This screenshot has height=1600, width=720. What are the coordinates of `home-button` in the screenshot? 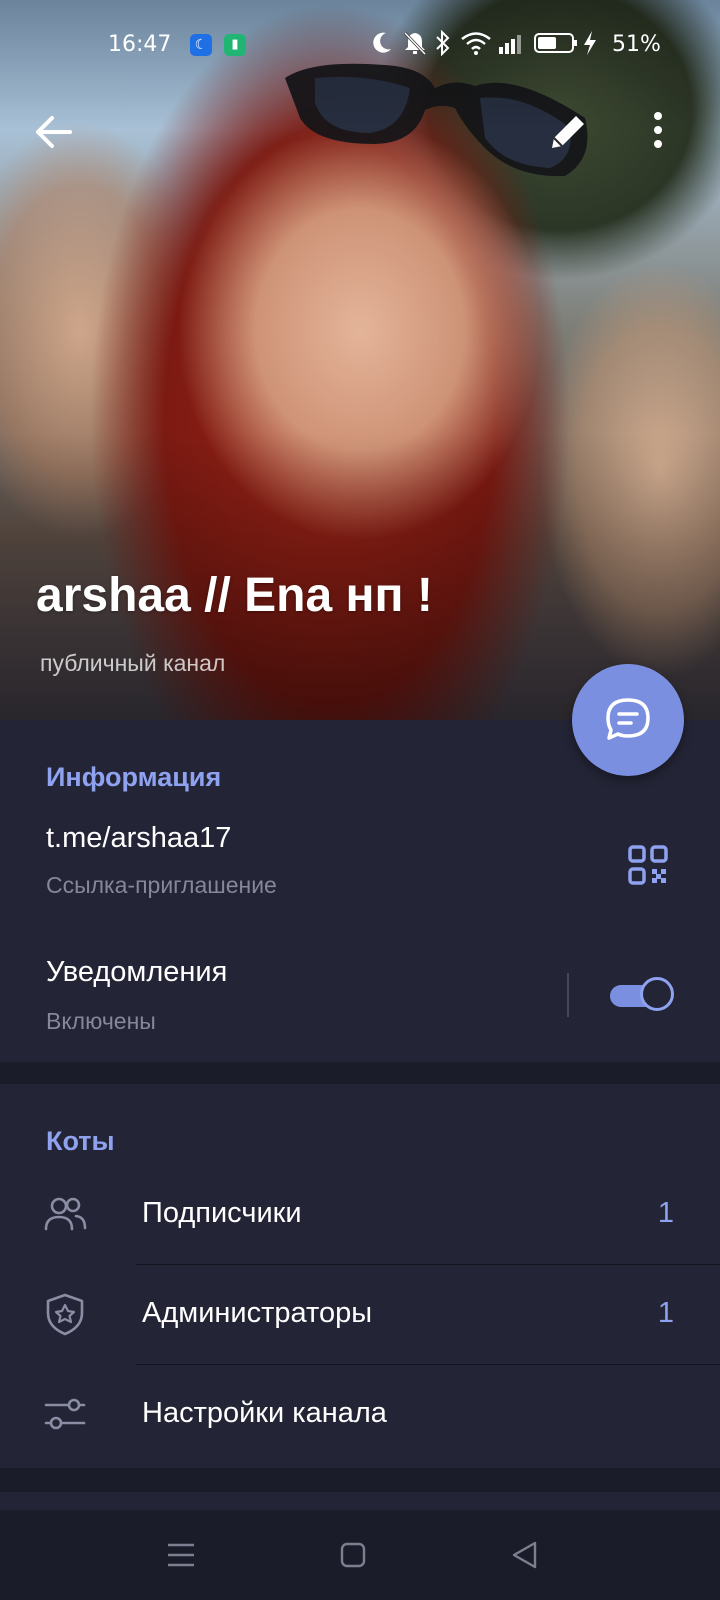 It's located at (353, 1555).